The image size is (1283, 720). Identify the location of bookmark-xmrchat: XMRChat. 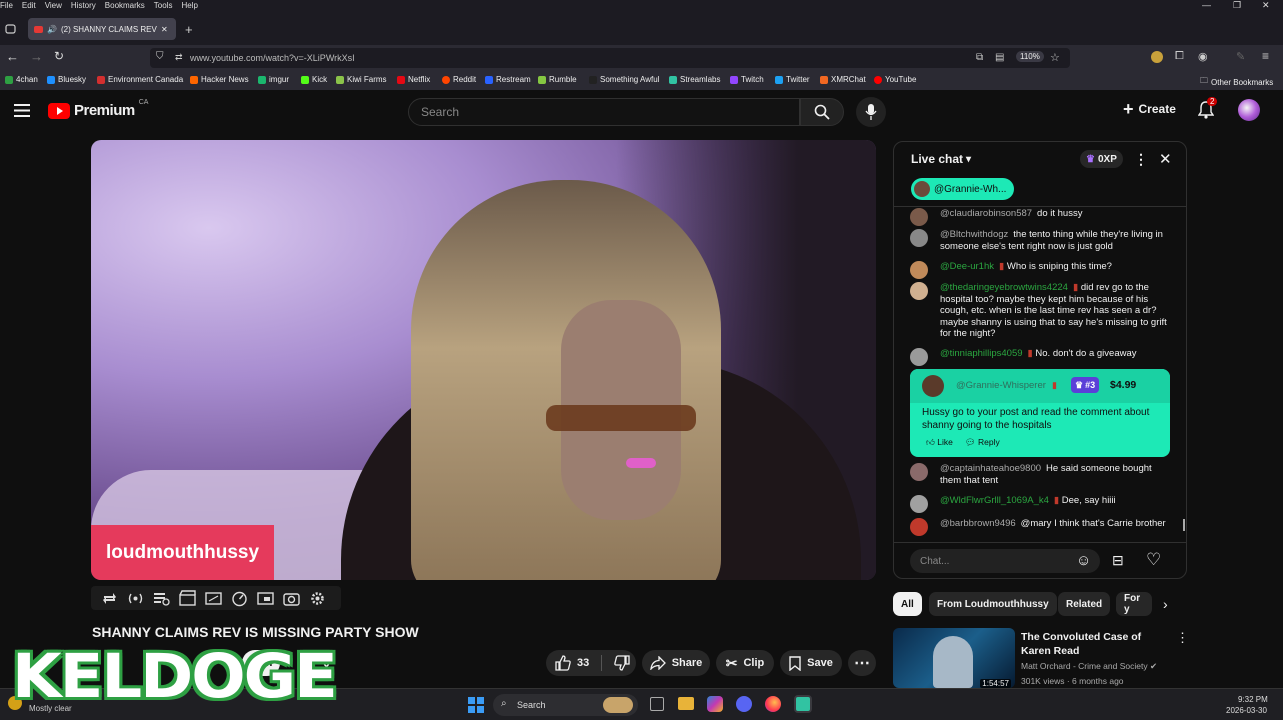
(843, 79).